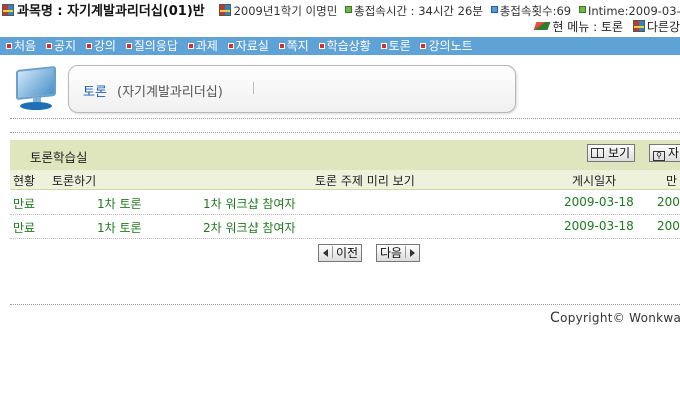 This screenshot has height=400, width=680. I want to click on table-row: 만료 1차 토론 2차 워크샵 참여자 2009-03-18 2009, so click(345, 227).